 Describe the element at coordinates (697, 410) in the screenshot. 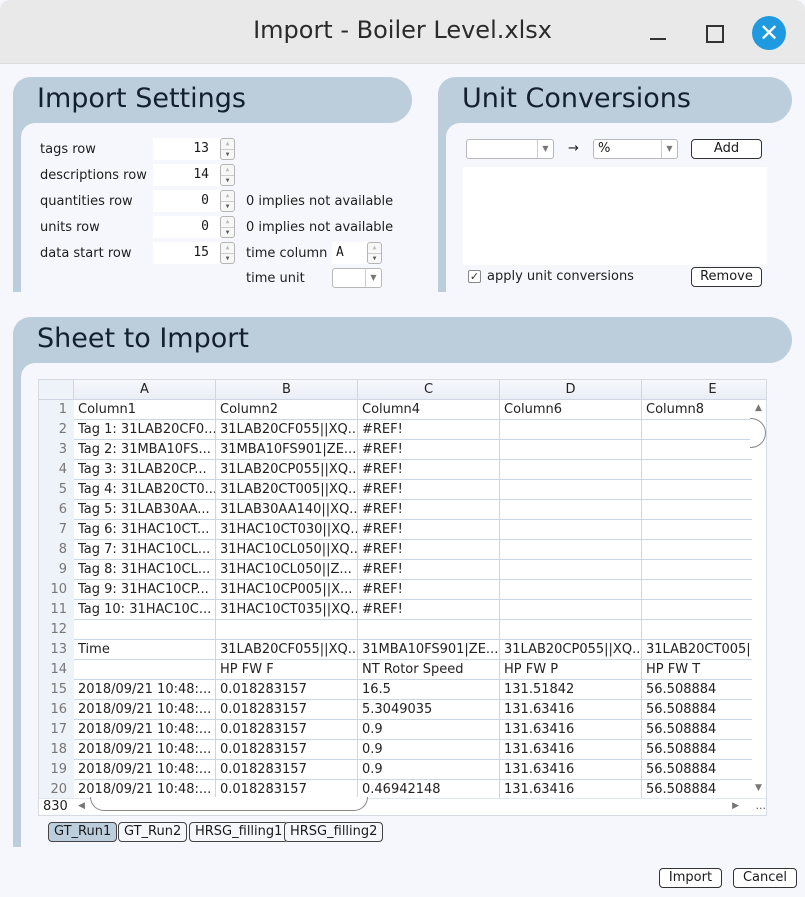

I see `table-cell: Column8` at that location.